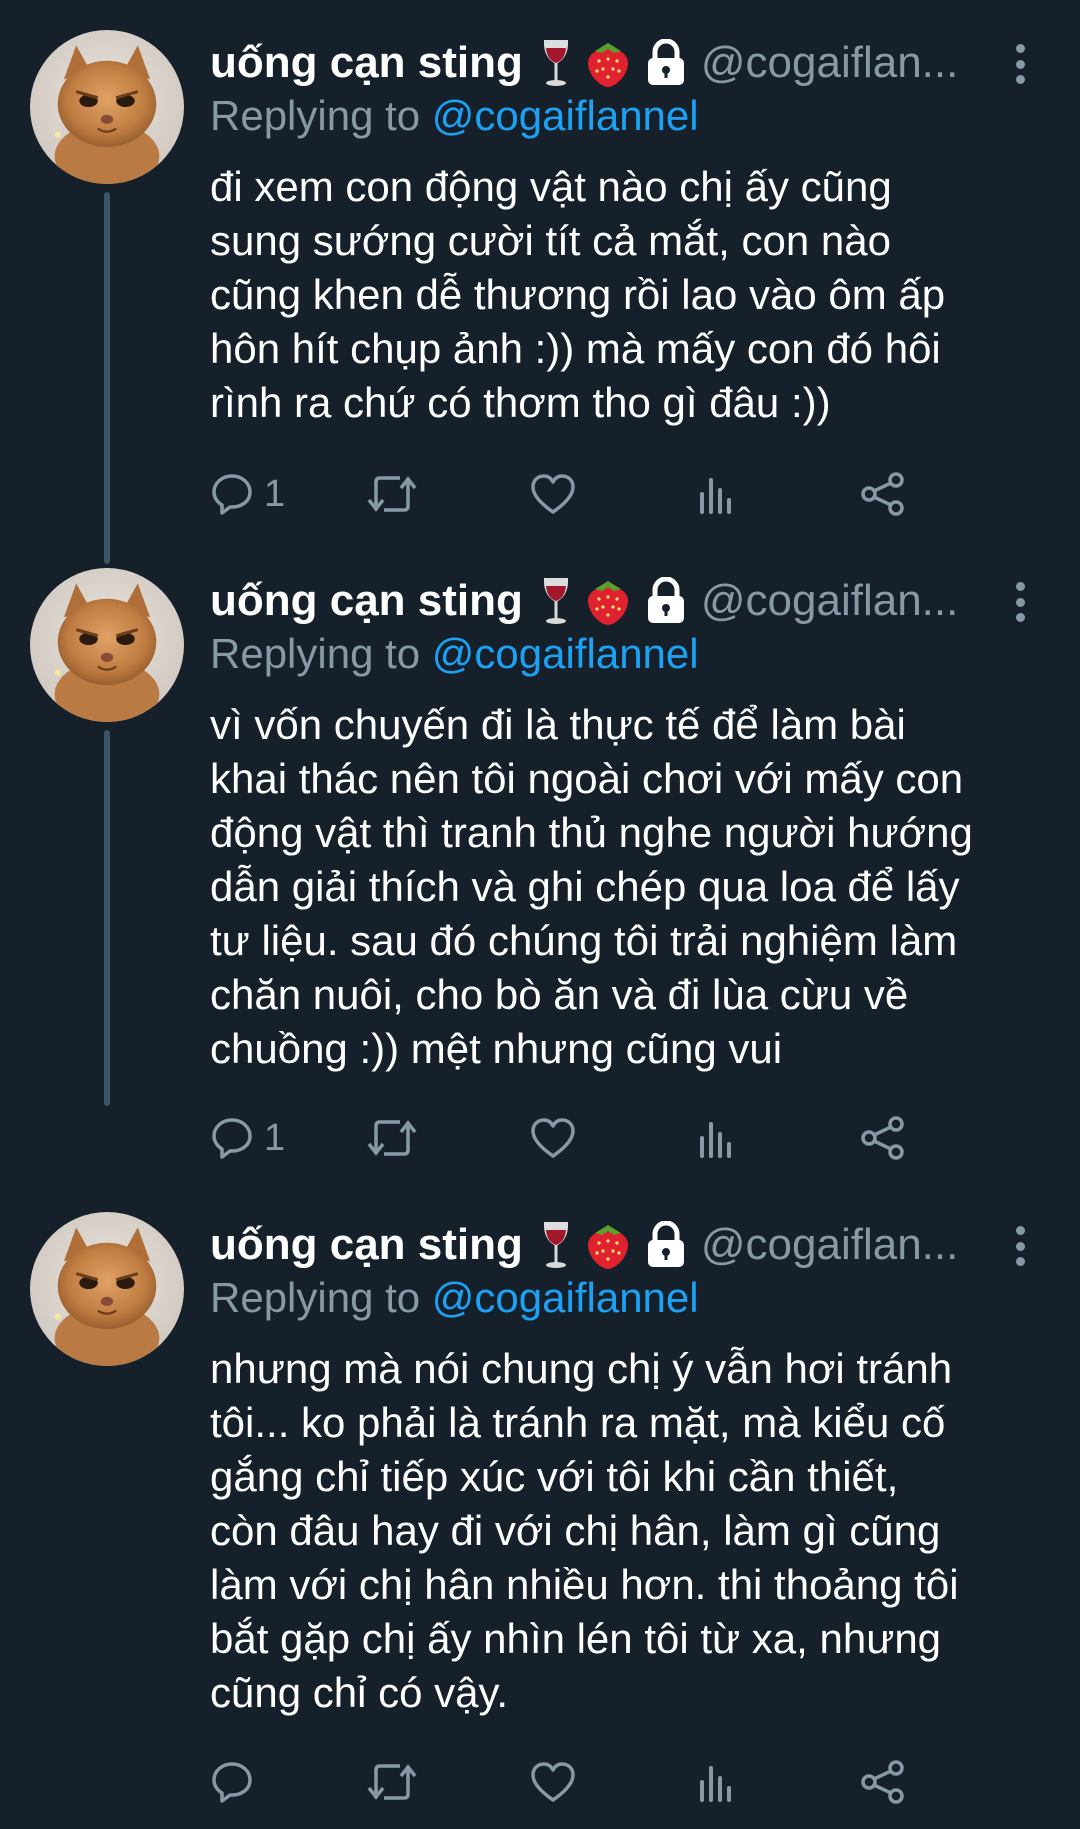  I want to click on tweet-text-line: hôn hít chụp ảnh :)) mà mấy con đó hôi, so click(575, 348).